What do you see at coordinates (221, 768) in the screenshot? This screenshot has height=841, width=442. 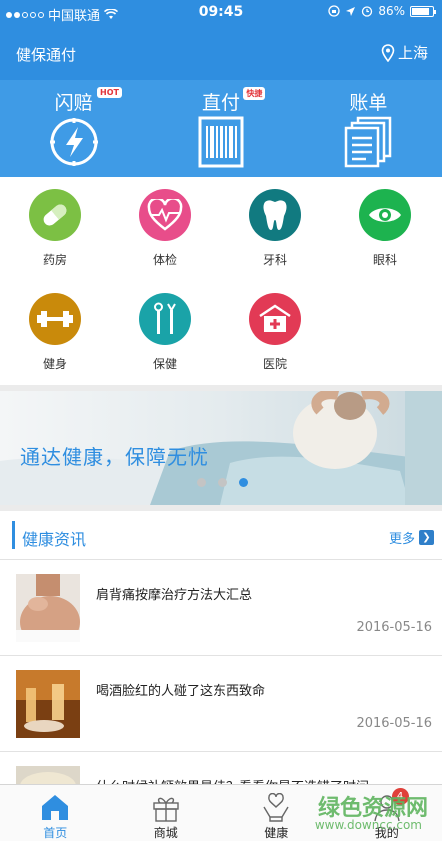 I see `news-item: 什么时候补钙效果最佳？看看你是不选错了时间` at bounding box center [221, 768].